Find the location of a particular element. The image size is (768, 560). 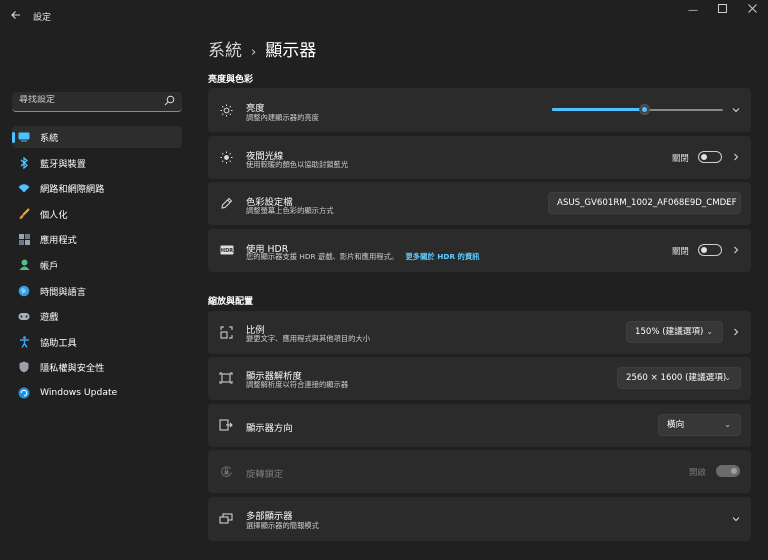

account-icon is located at coordinates (24, 265).